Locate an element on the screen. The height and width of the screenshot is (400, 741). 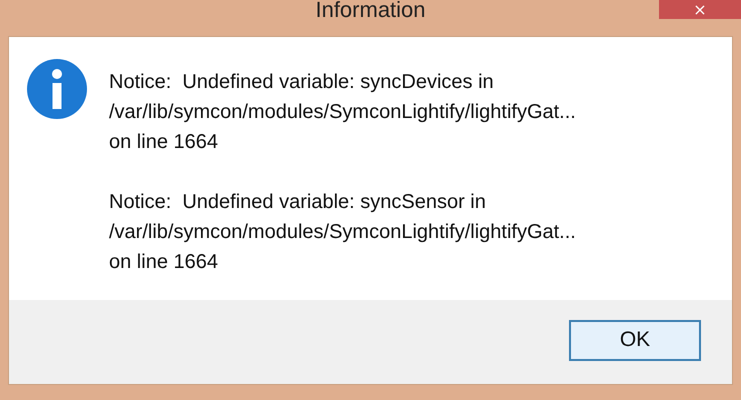
info-icon is located at coordinates (57, 89).